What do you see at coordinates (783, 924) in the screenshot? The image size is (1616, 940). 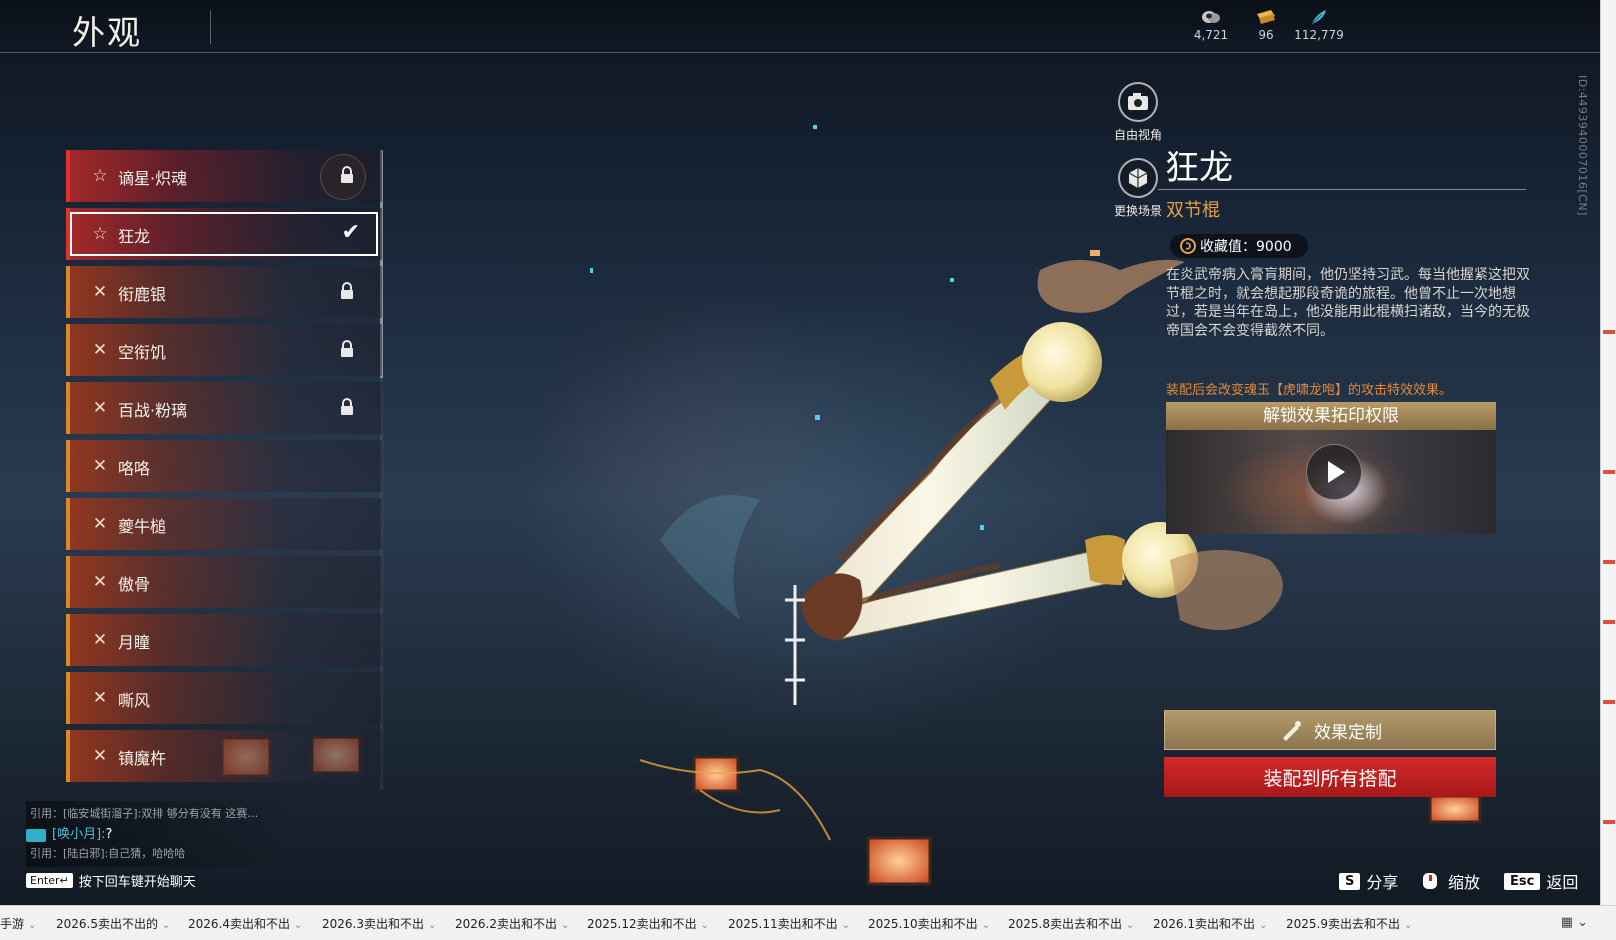 I see `sheet-tab-label: 2025.11卖出和不出` at bounding box center [783, 924].